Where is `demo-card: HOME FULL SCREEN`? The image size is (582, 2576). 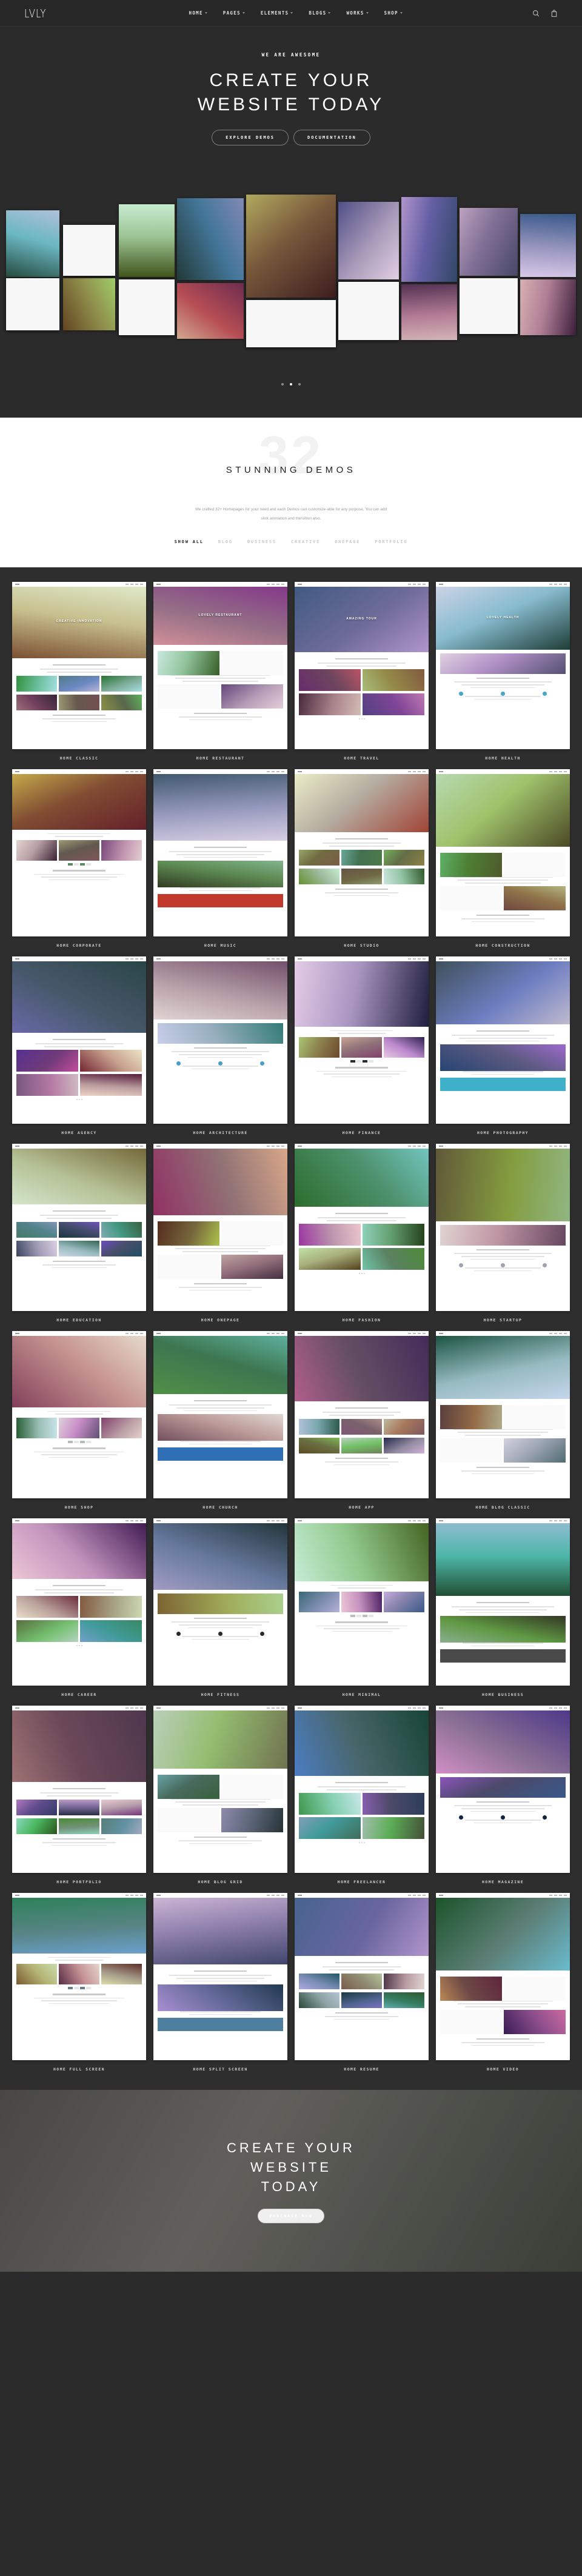
demo-card: HOME FULL SCREEN is located at coordinates (79, 1982).